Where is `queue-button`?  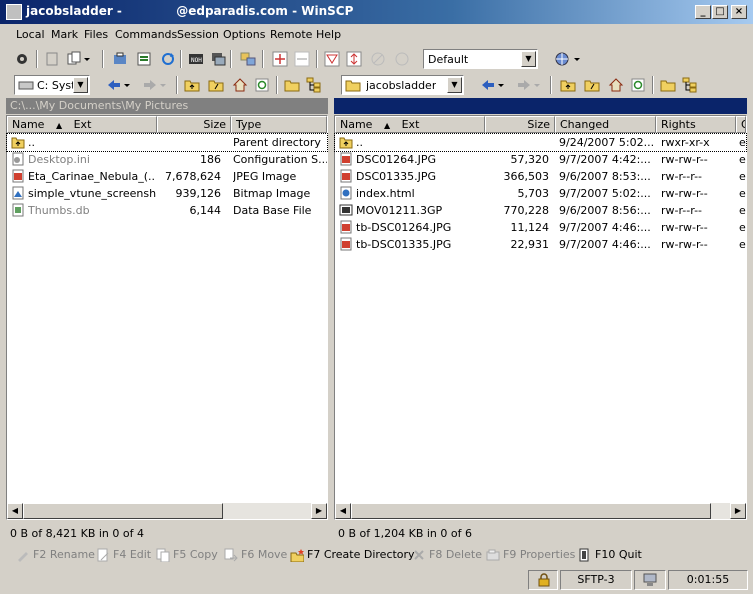
queue-button is located at coordinates (52, 59).